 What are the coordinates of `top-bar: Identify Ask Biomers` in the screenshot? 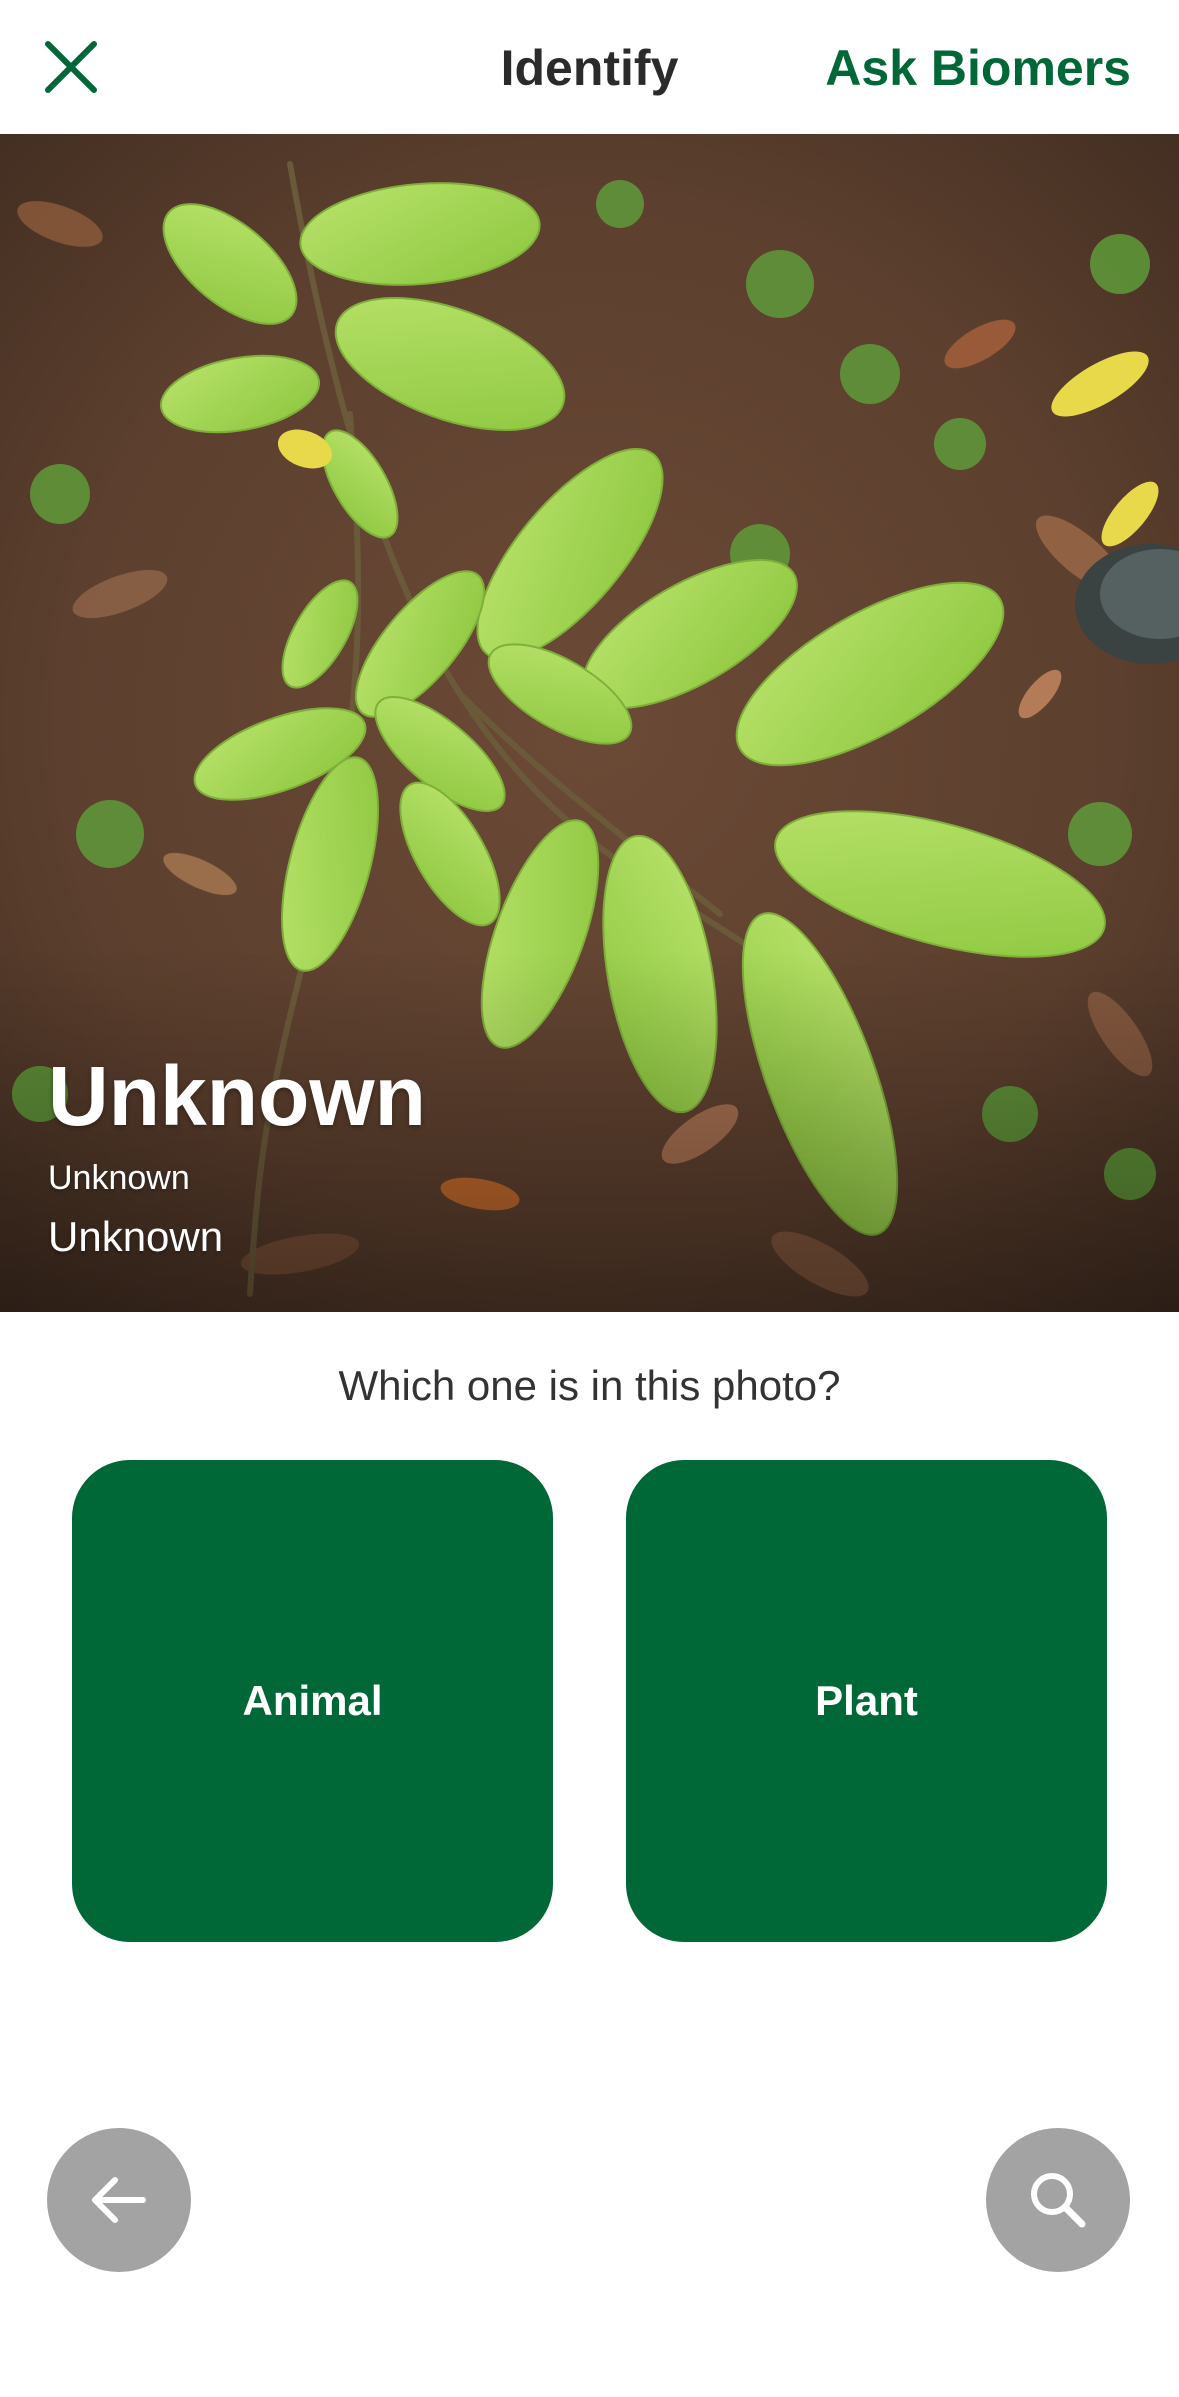 It's located at (589, 67).